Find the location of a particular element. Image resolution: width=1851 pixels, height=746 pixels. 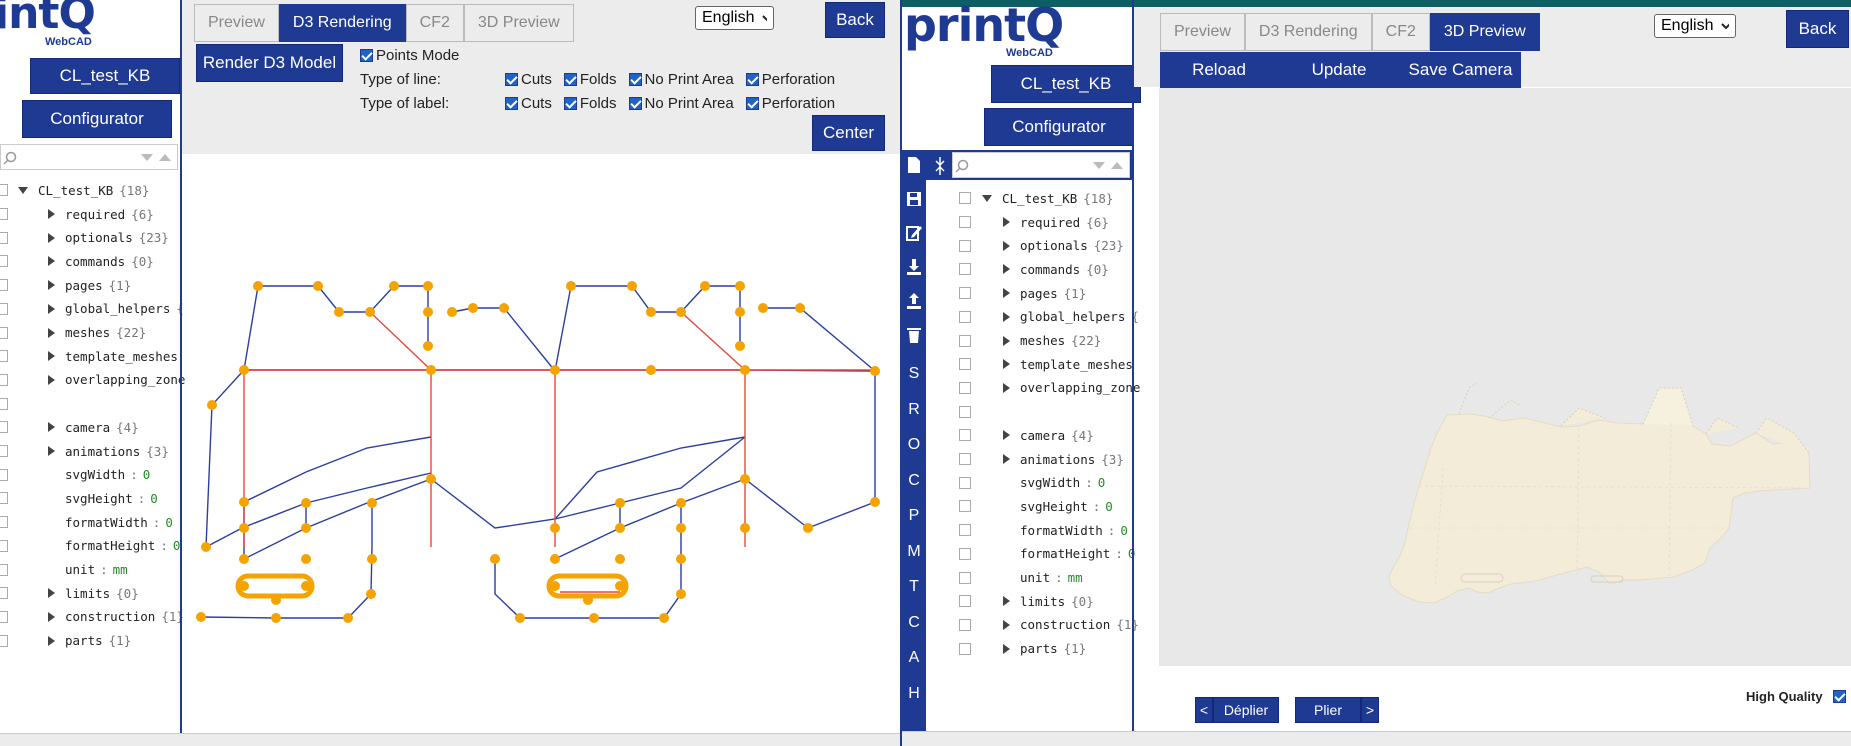

tree-item-svgheight: svgHeight:0 is located at coordinates (1066, 506).